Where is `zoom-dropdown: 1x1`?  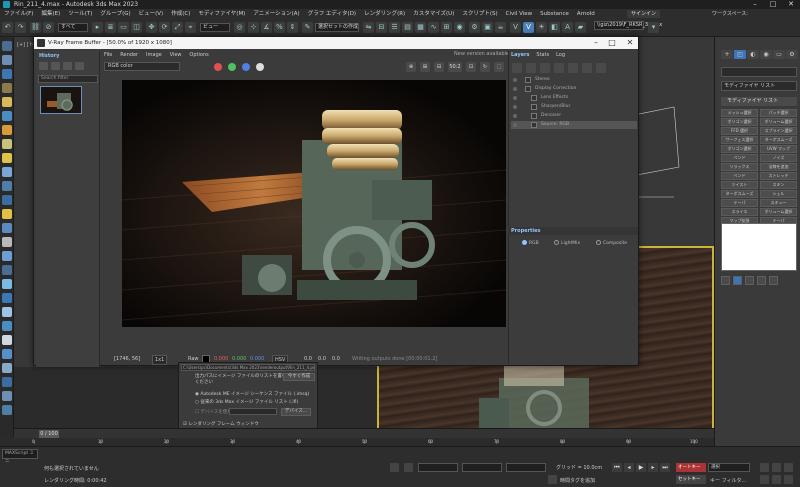
zoom-dropdown: 1x1 is located at coordinates (160, 360).